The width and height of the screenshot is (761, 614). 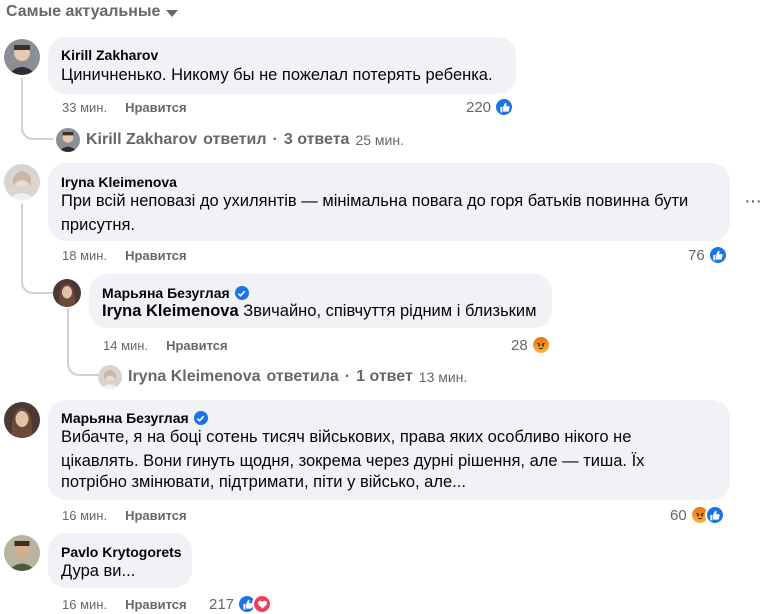 I want to click on avatar-pavlo-krytogorets, so click(x=22, y=553).